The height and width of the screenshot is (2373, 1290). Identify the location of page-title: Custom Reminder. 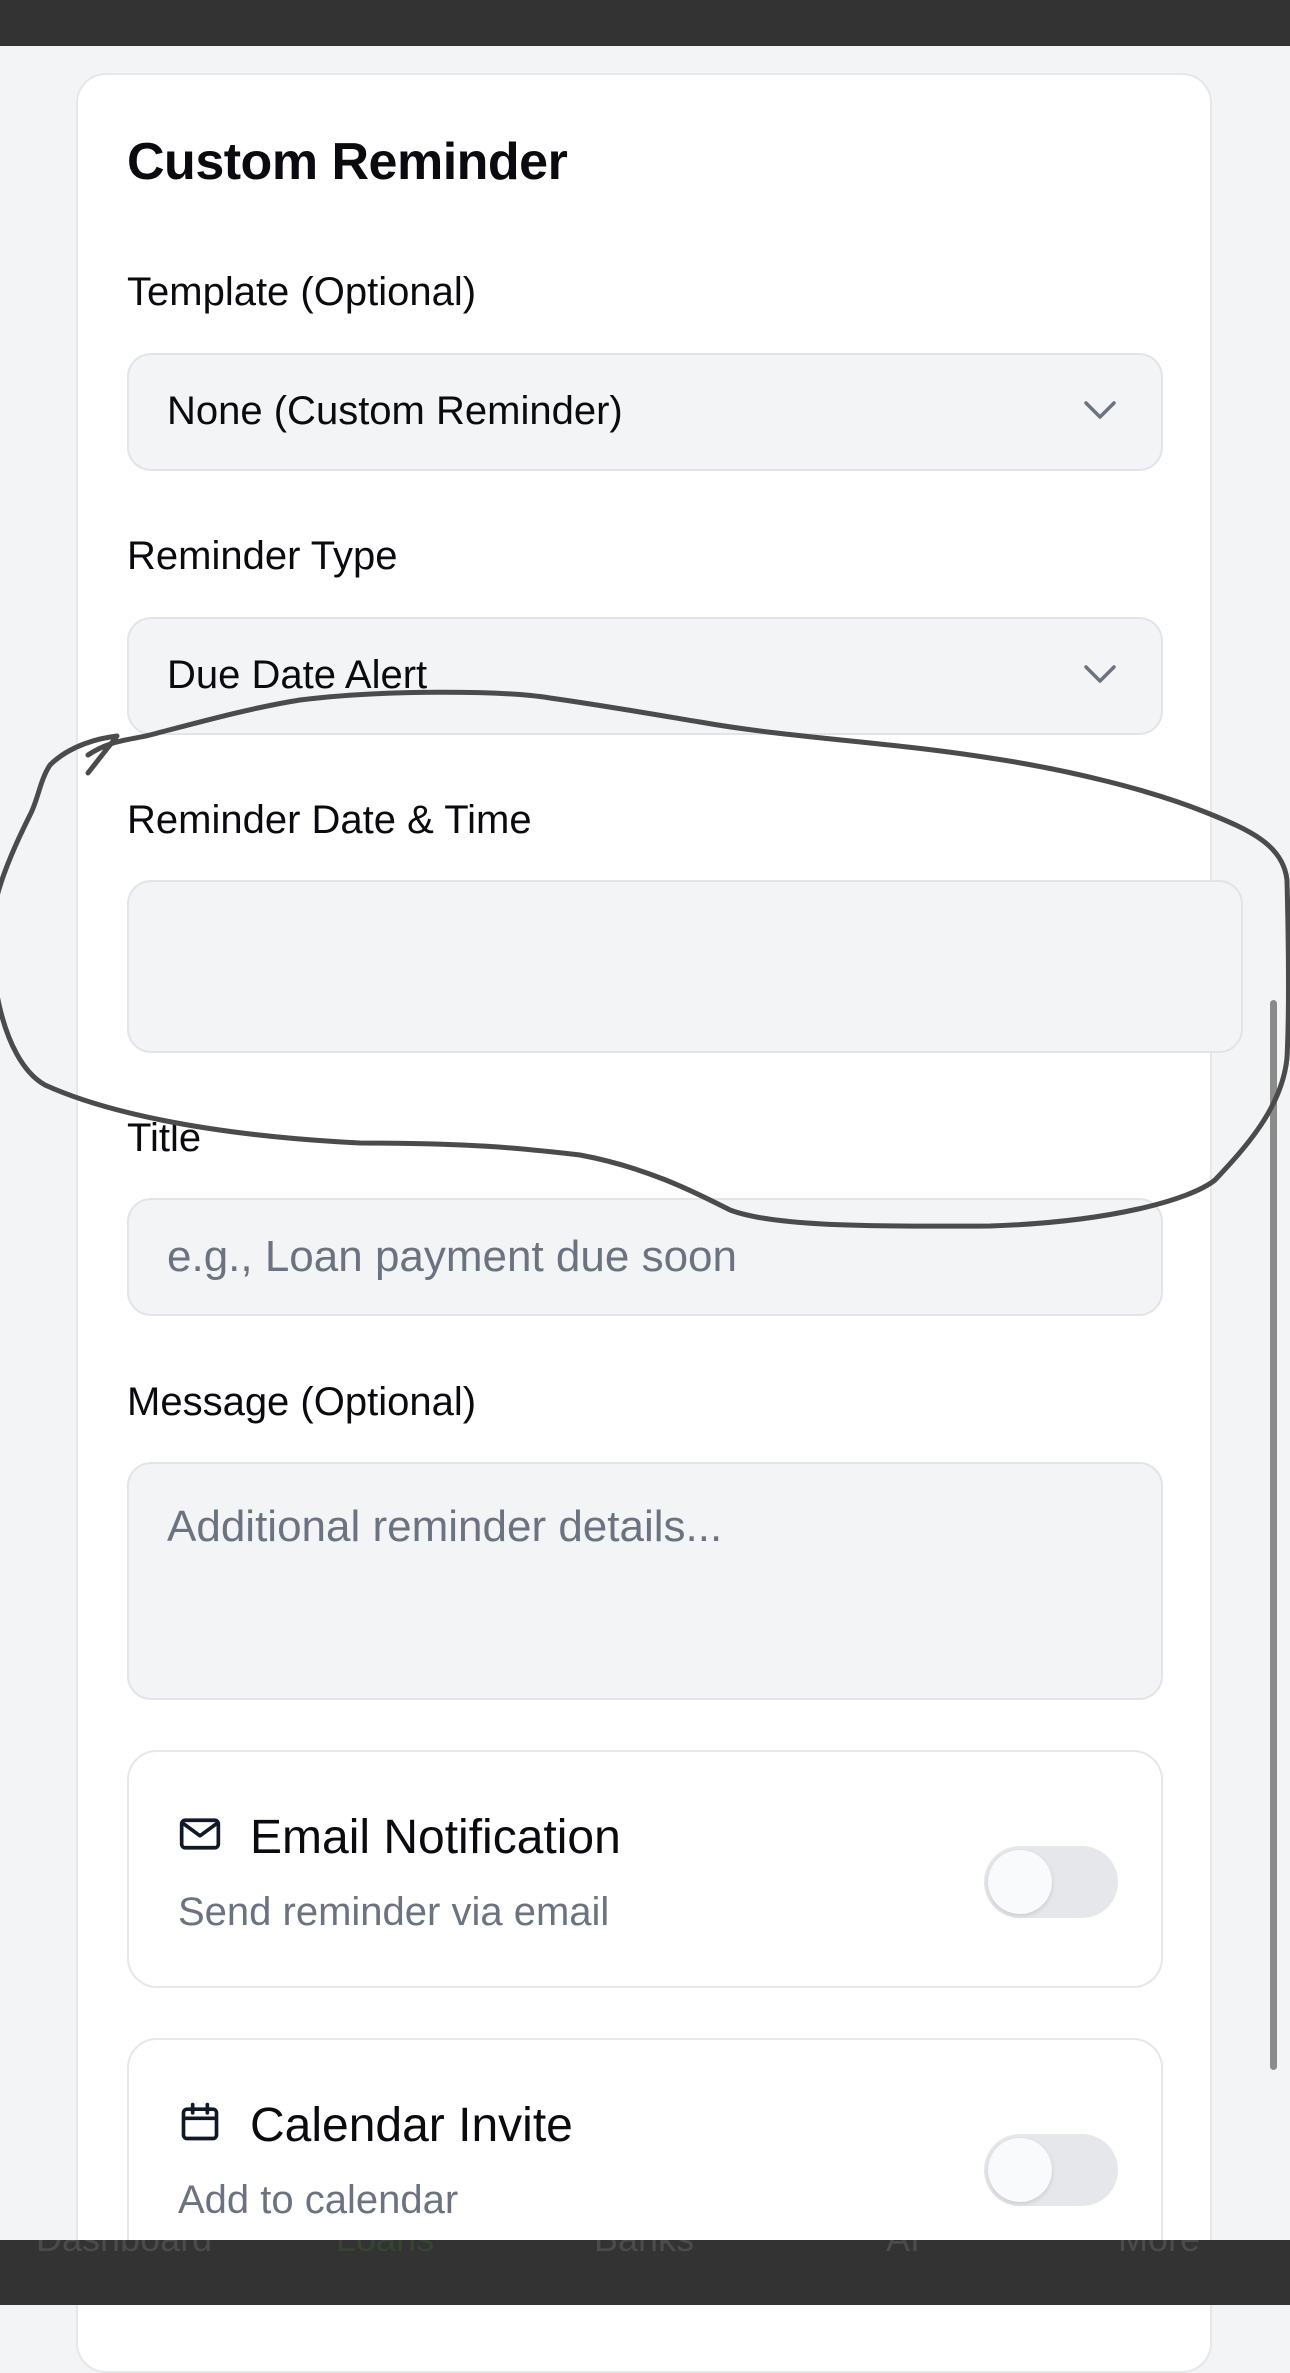
(347, 162).